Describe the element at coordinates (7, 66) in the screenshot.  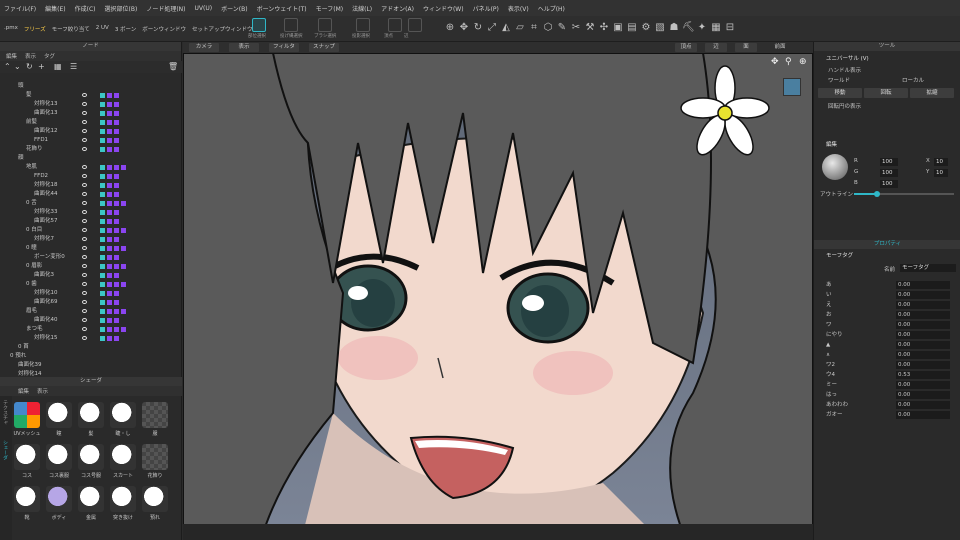
I see `arrow-up-icon: ⌃` at that location.